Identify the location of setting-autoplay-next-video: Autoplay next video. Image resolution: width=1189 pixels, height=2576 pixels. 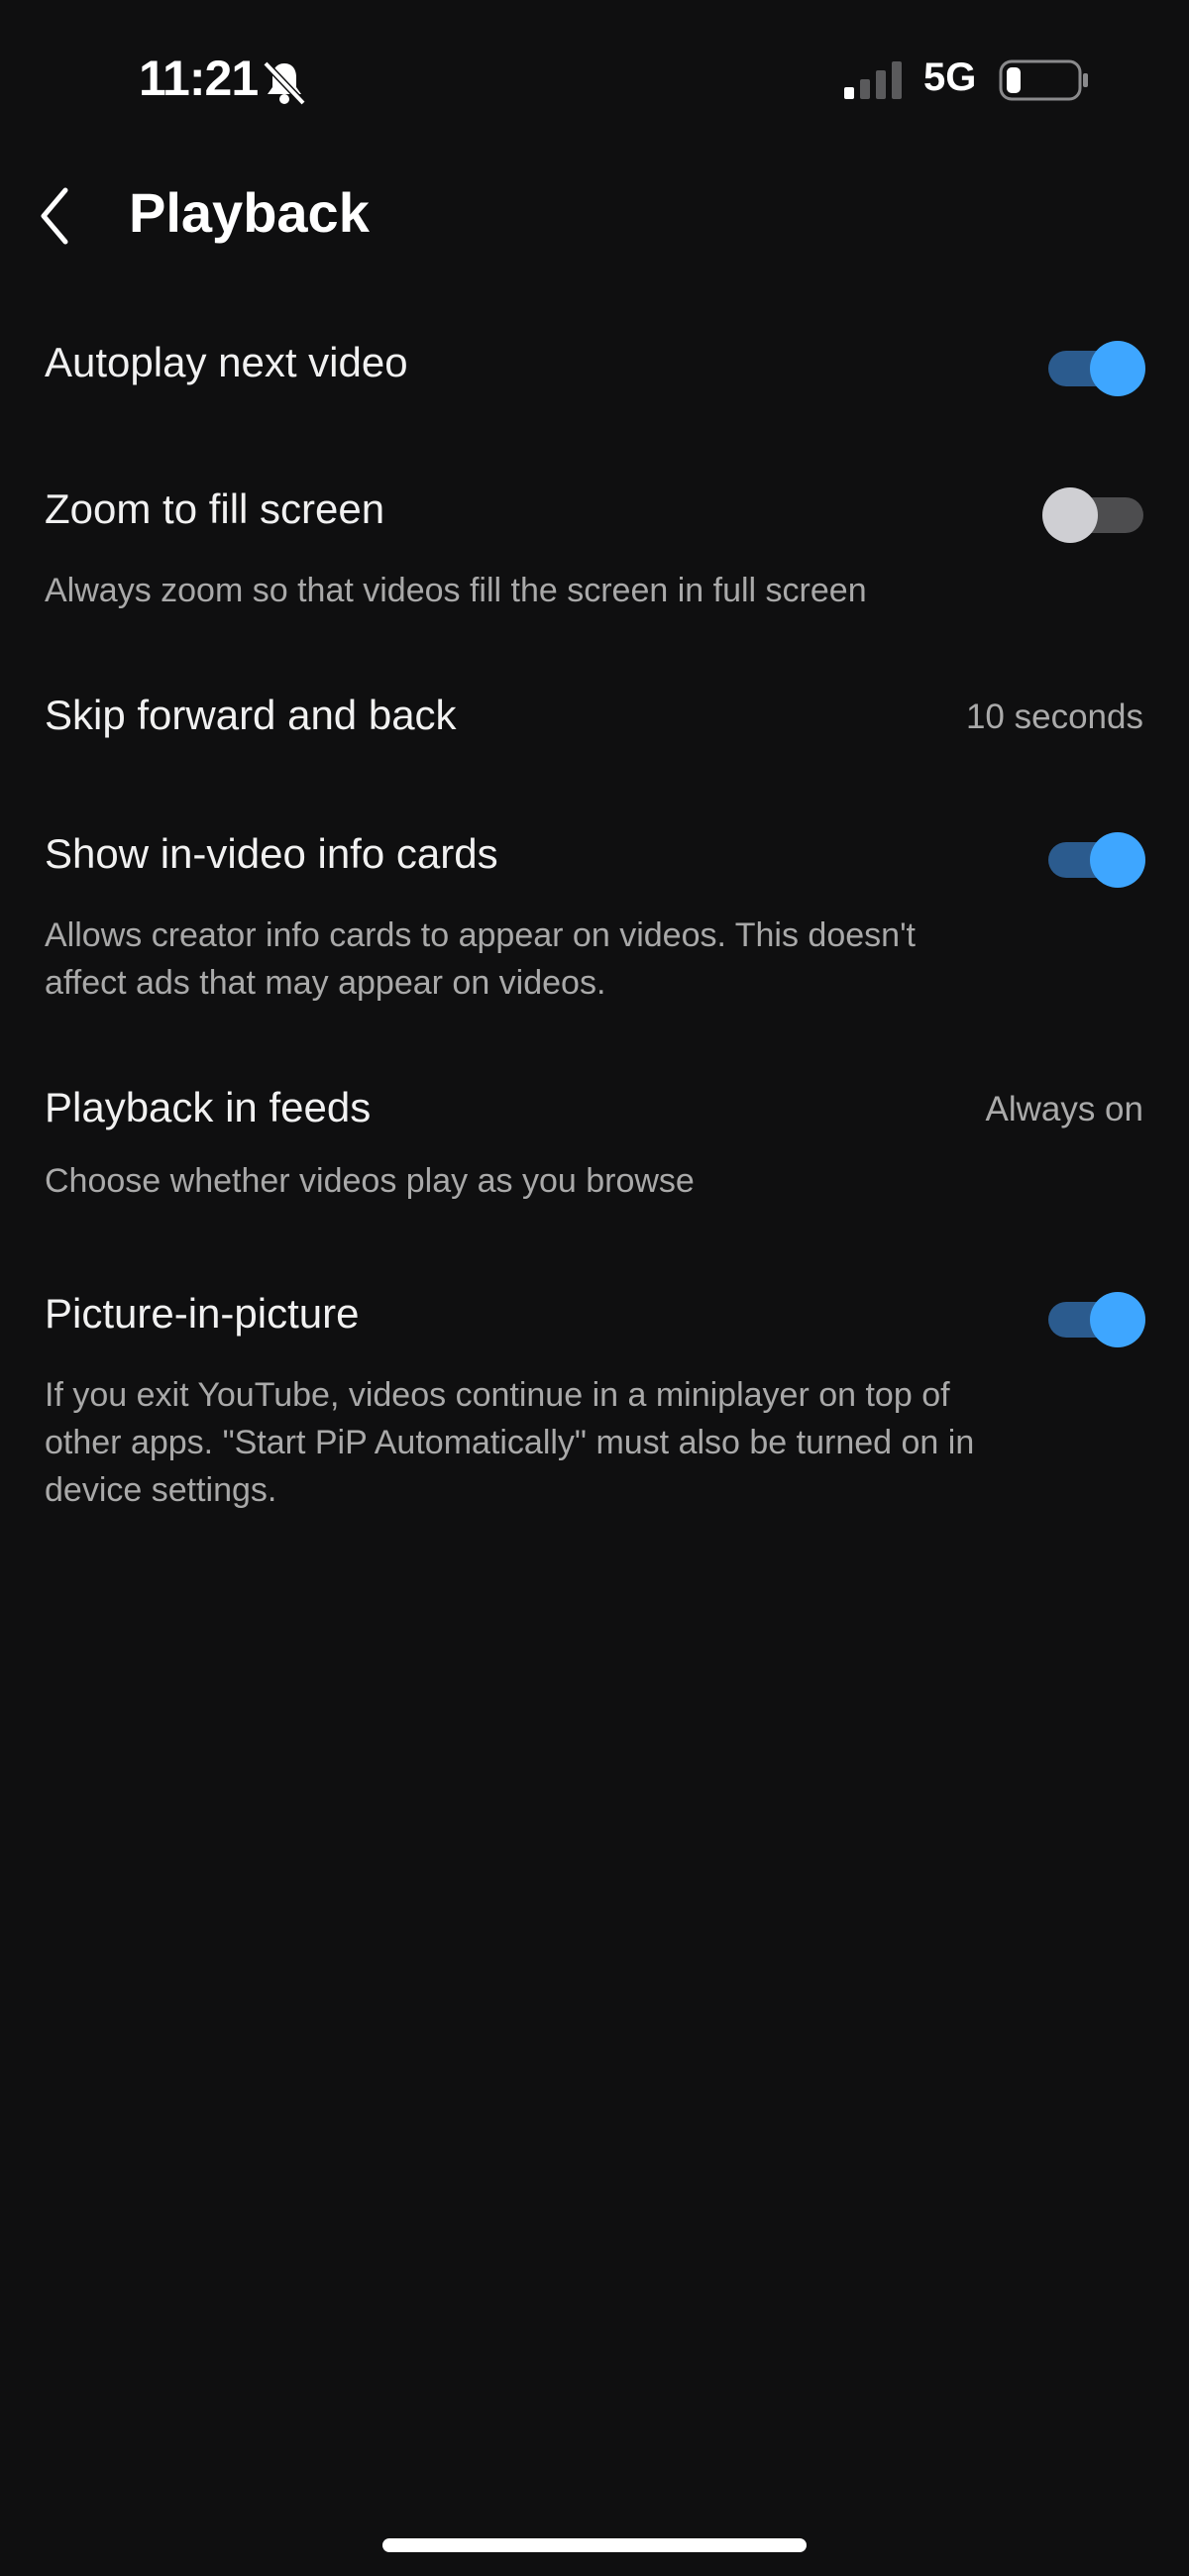
(594, 381).